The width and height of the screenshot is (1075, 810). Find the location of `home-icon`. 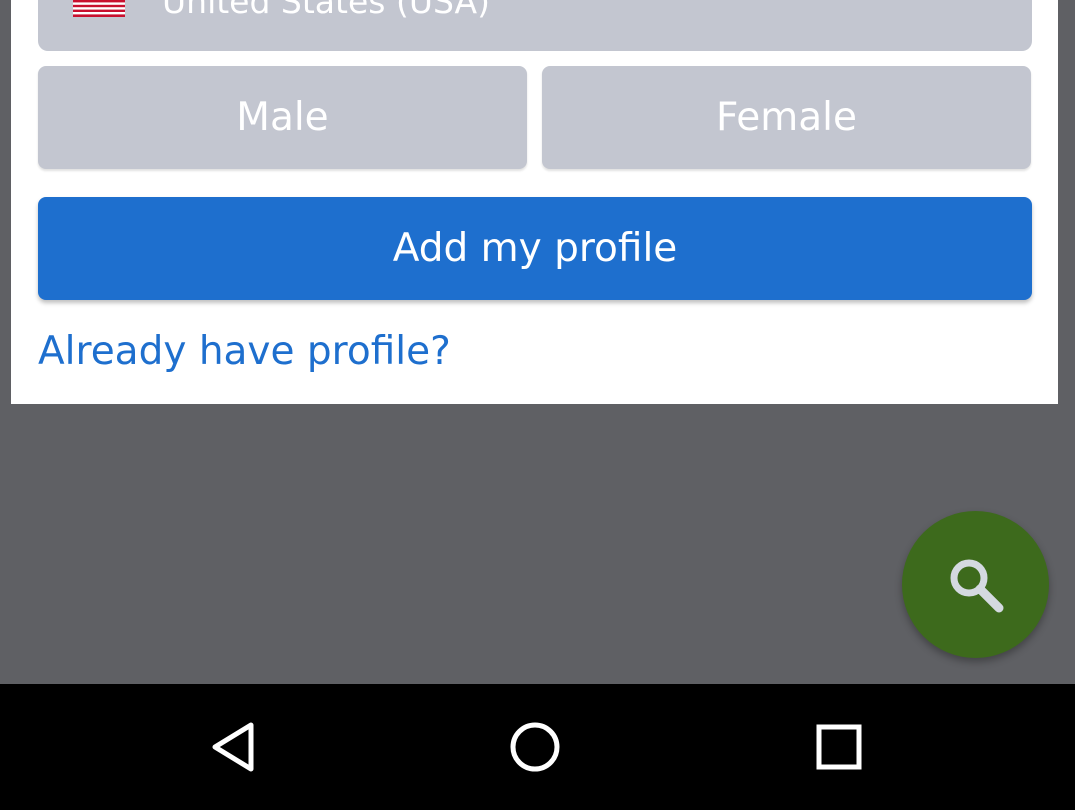

home-icon is located at coordinates (535, 747).